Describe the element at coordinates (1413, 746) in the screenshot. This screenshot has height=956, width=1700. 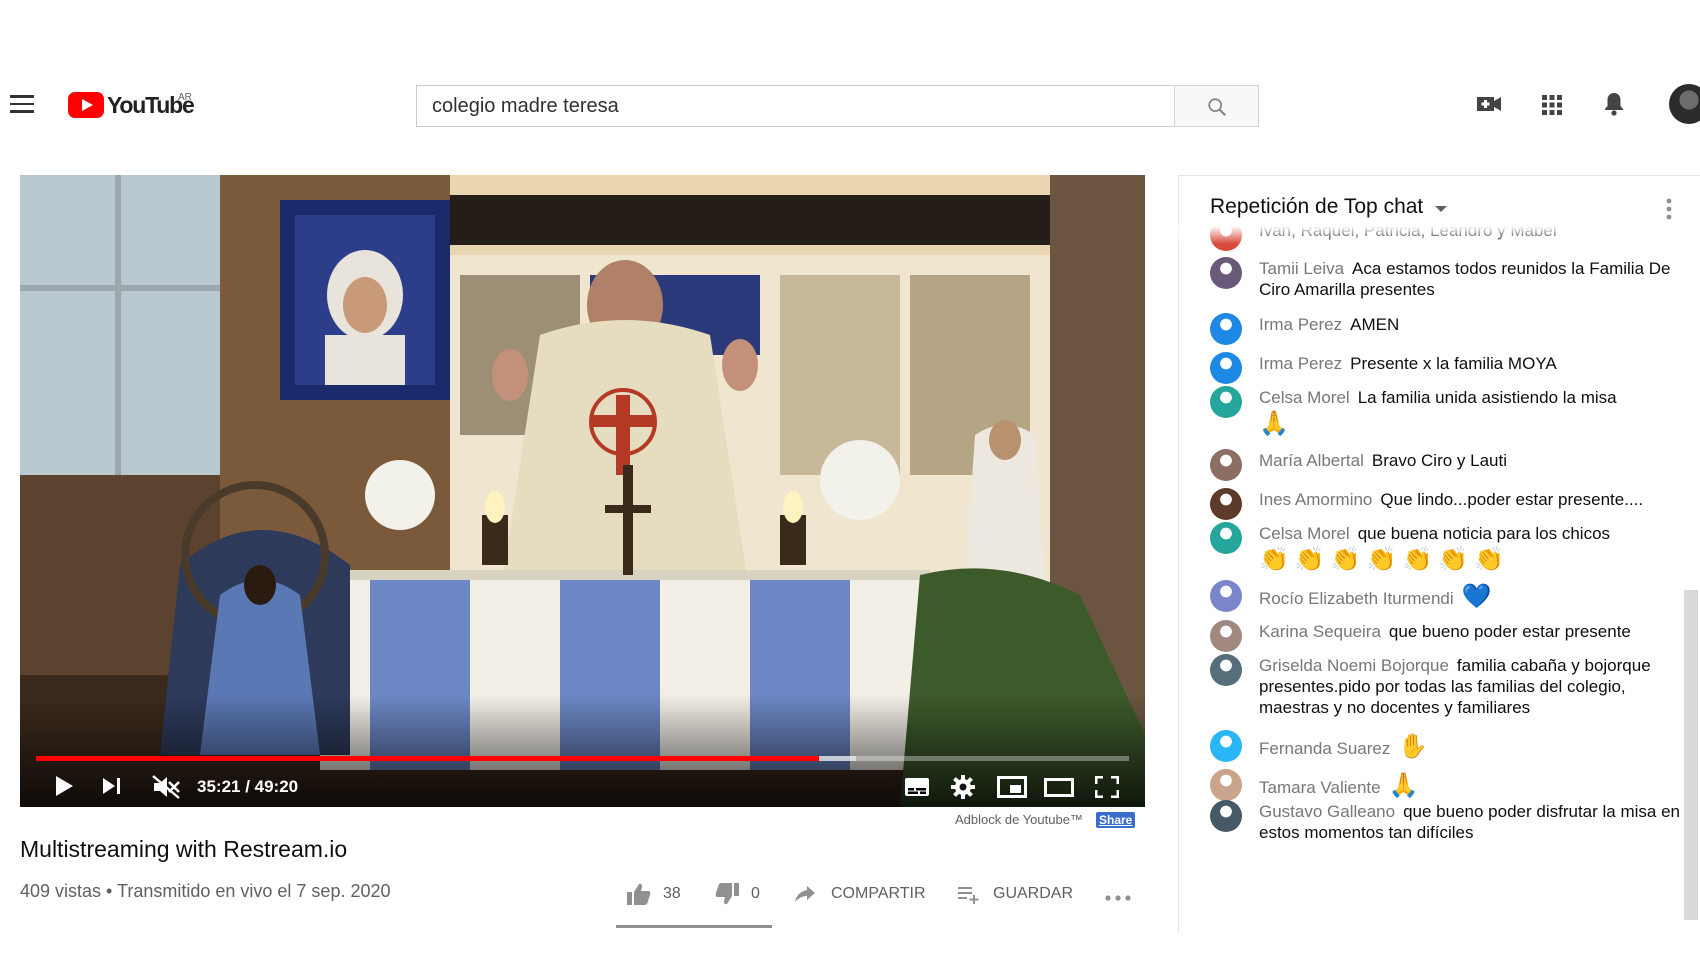
I see `chat-emoji: ✋` at that location.